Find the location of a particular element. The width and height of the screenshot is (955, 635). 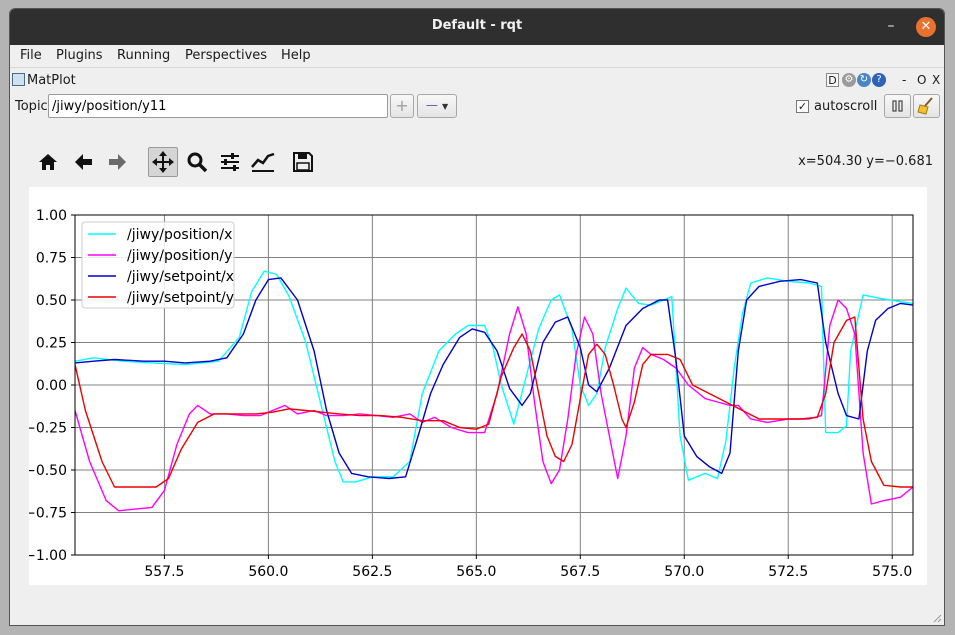

forward-button is located at coordinates (118, 162).